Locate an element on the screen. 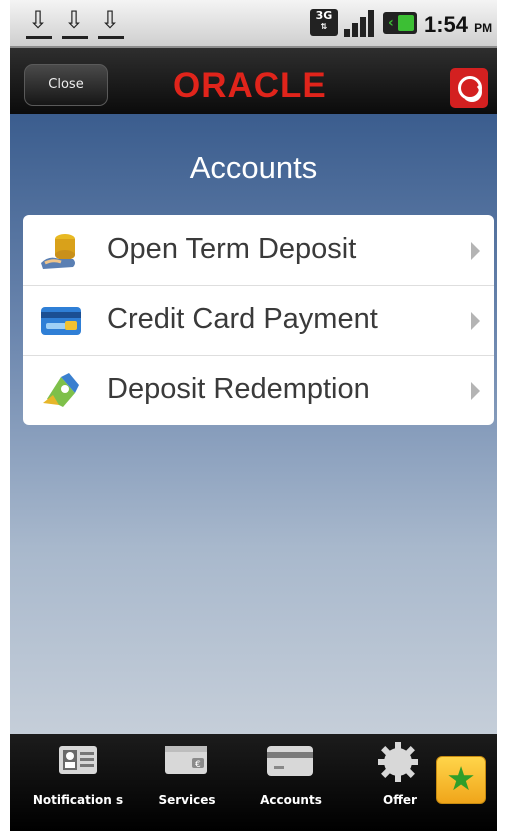 The height and width of the screenshot is (831, 507). tab-label: Accounts is located at coordinates (291, 800).